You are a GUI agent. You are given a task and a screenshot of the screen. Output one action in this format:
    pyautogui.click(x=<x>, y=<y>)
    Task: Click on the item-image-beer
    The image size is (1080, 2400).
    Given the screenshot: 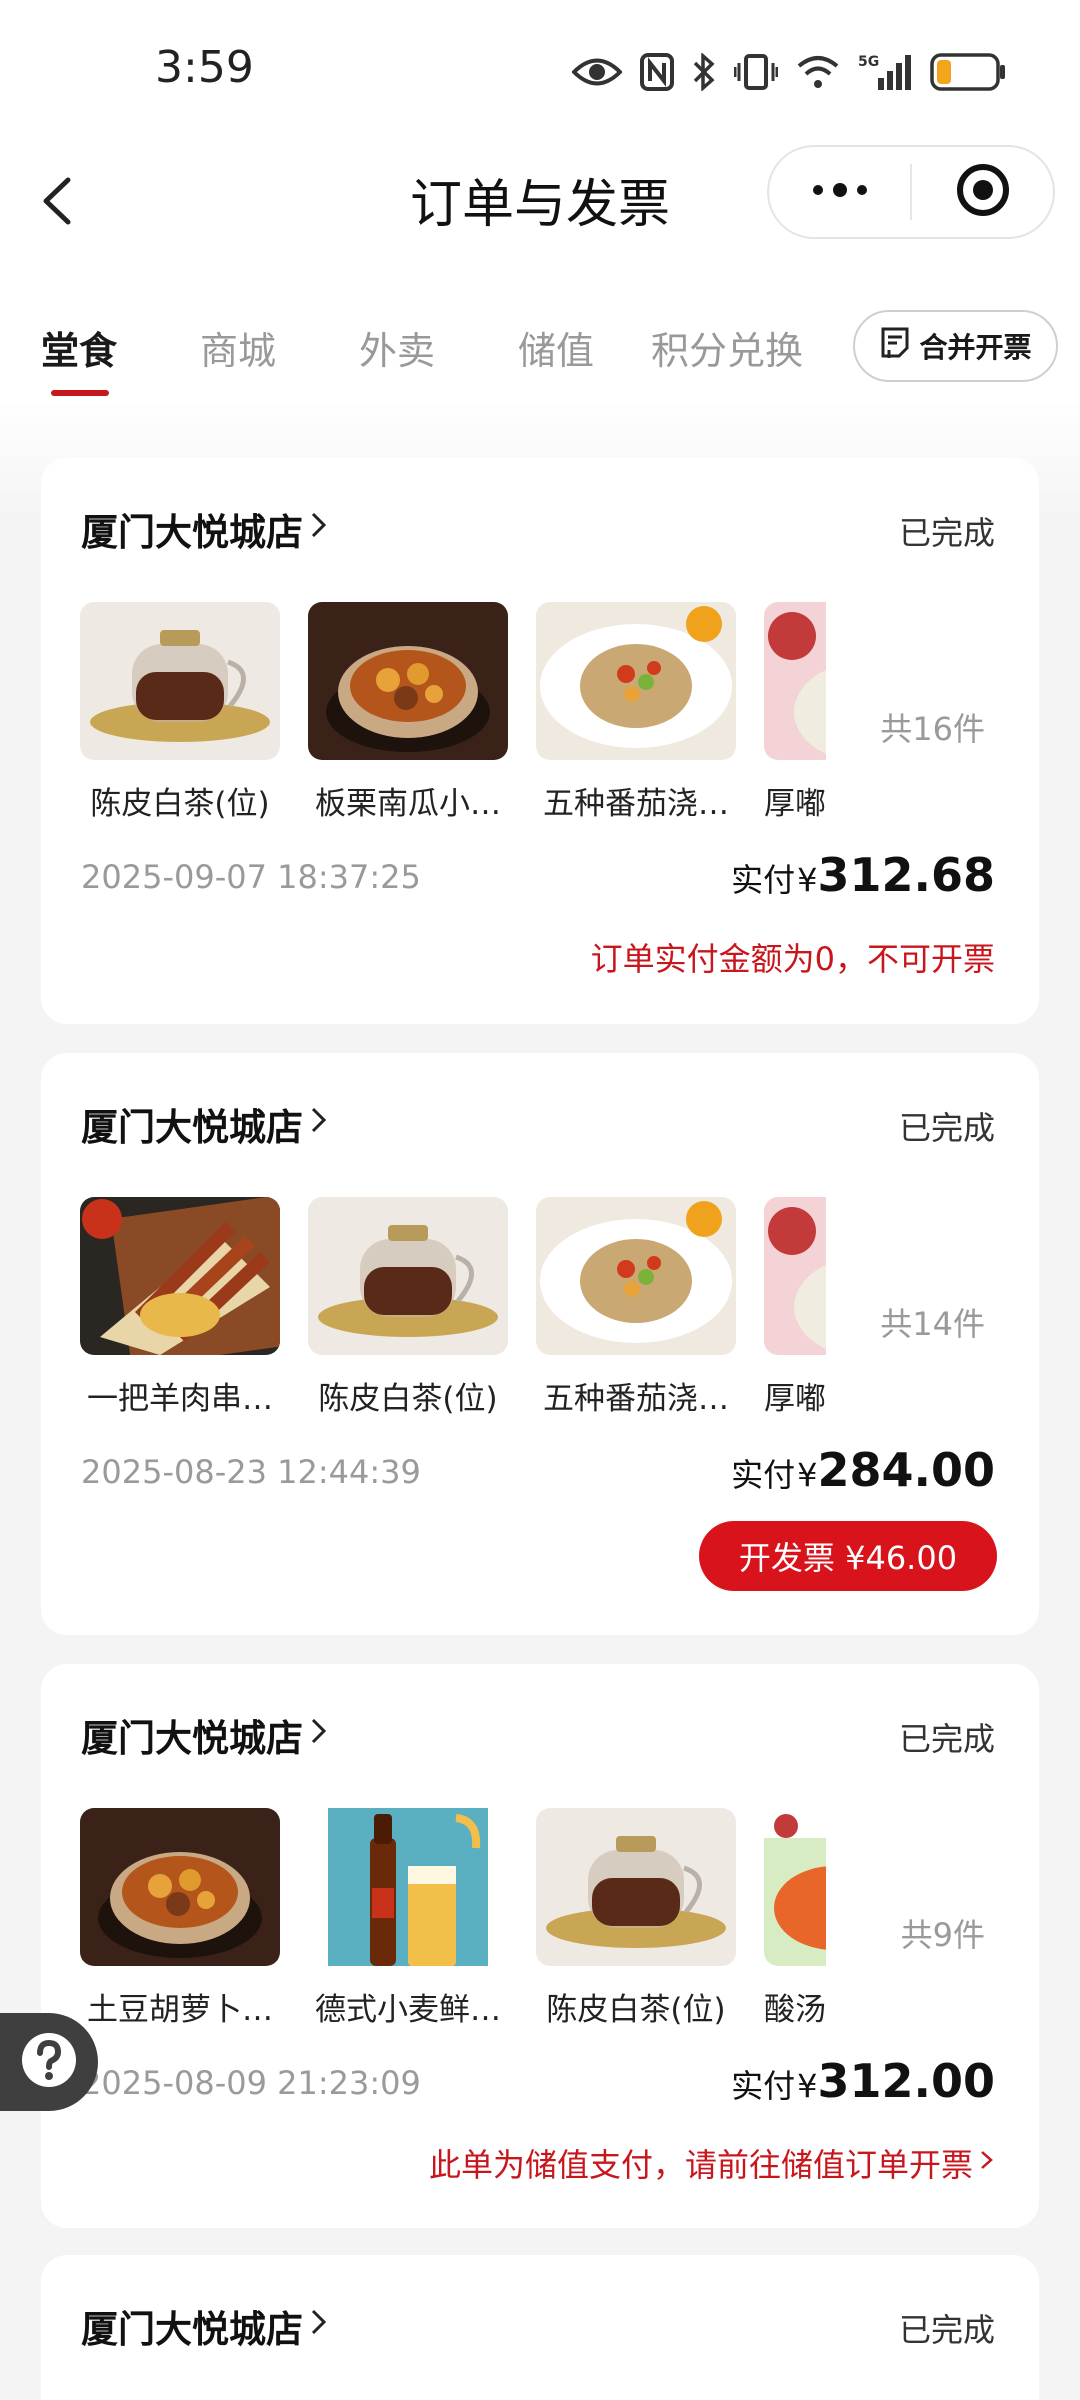 What is the action you would take?
    pyautogui.click(x=408, y=1887)
    